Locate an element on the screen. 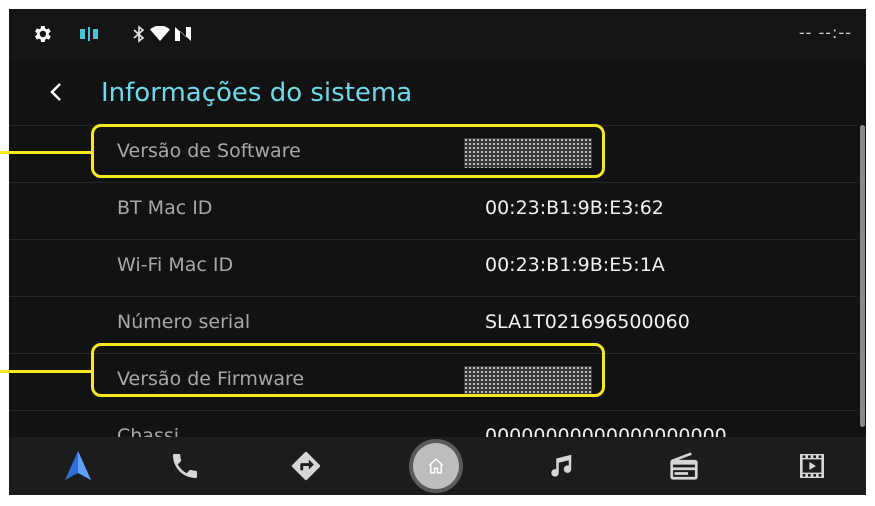 The width and height of the screenshot is (875, 506). list-item-bt-mac-id: BT Mac ID 00:23:B1:9B:E3:62 is located at coordinates (433, 211).